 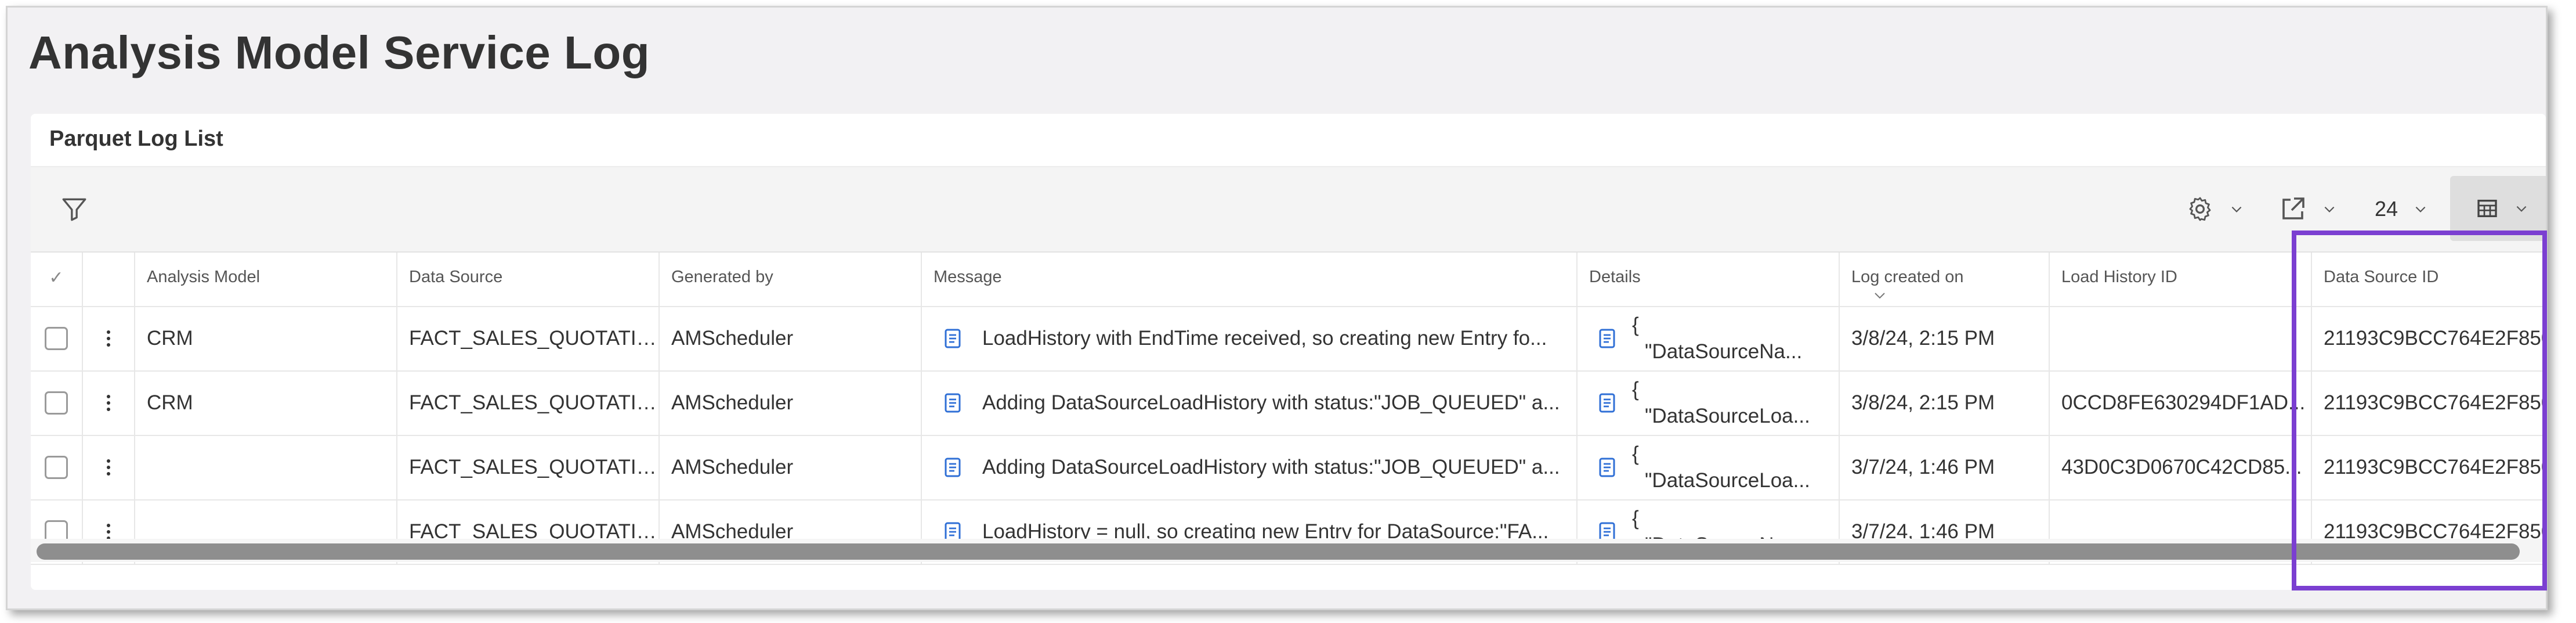 I want to click on column-header-generated-by: Generated by, so click(x=791, y=279).